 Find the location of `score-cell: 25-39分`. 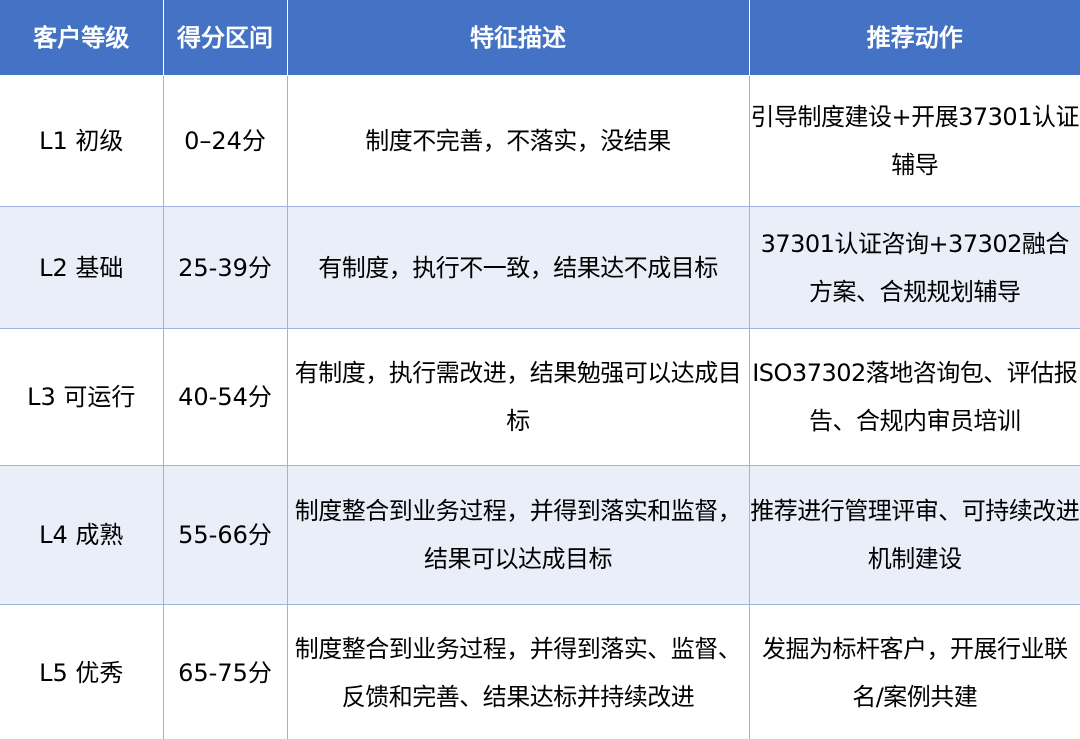

score-cell: 25-39分 is located at coordinates (225, 267).